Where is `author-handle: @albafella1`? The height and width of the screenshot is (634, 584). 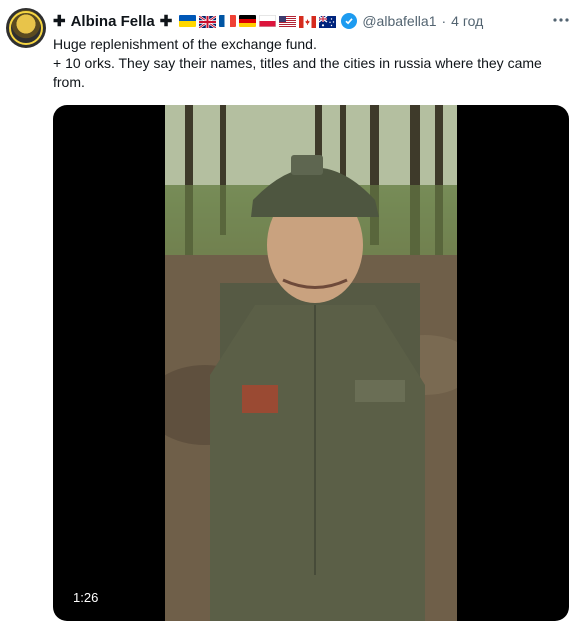 author-handle: @albafella1 is located at coordinates (399, 21).